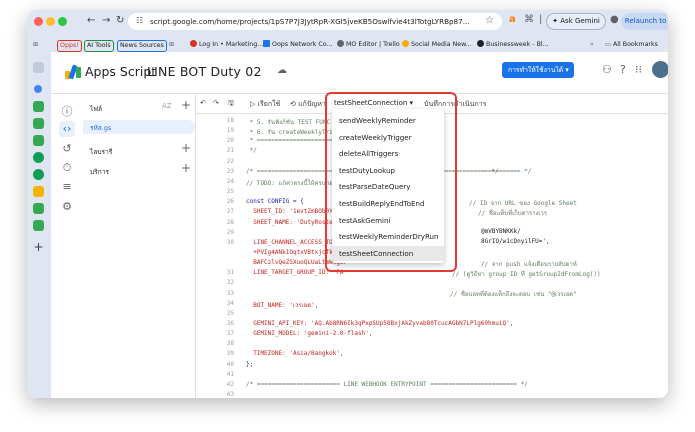 The image size is (695, 432). Describe the element at coordinates (515, 241) in the screenshot. I see `code-fragment: 8GrIO/w1cDnyilFU=',` at that location.